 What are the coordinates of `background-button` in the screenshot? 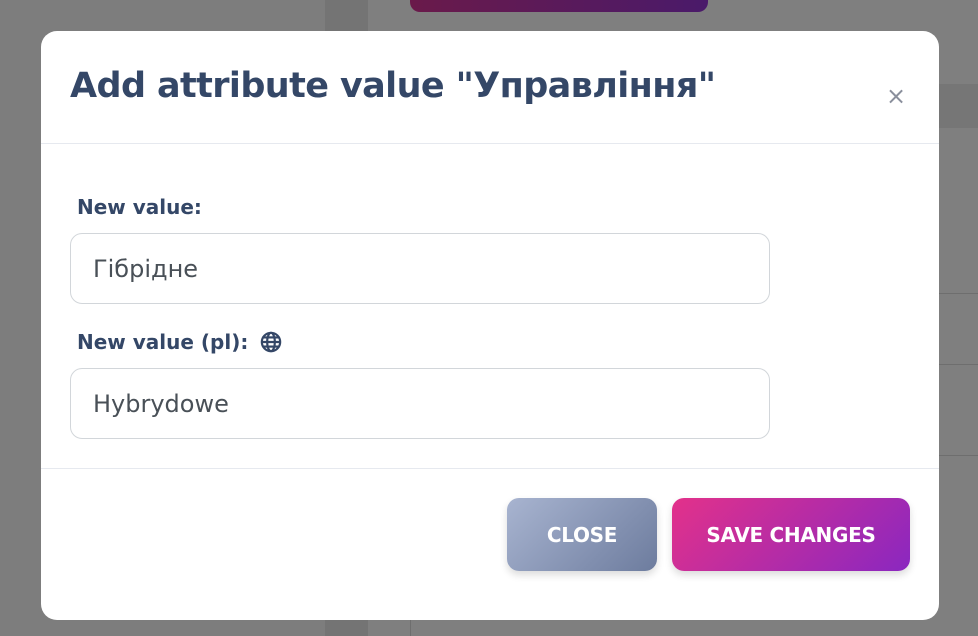 It's located at (559, 6).